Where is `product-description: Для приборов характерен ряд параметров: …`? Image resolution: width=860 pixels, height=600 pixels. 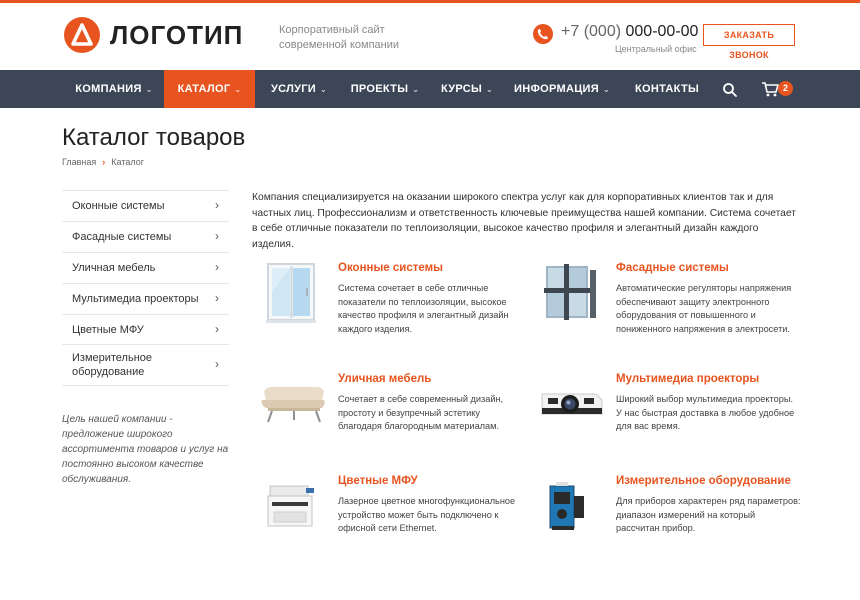
product-description: Для приборов характерен ряд параметров: … is located at coordinates (708, 514).